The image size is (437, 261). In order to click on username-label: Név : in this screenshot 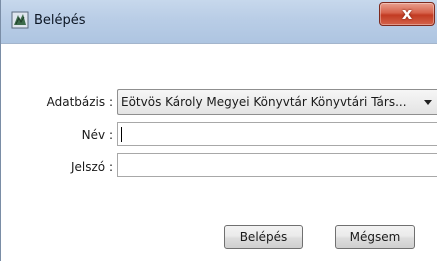, I will do `click(97, 135)`.